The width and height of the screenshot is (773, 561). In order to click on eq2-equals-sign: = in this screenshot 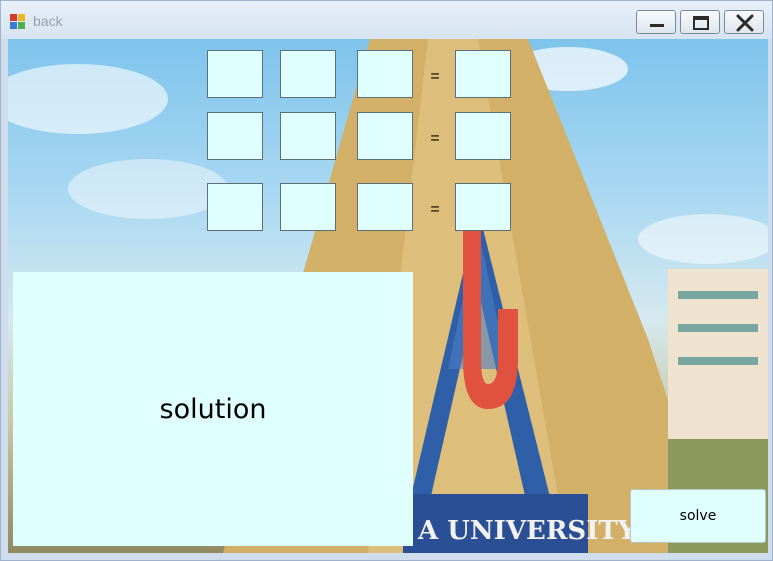, I will do `click(435, 138)`.